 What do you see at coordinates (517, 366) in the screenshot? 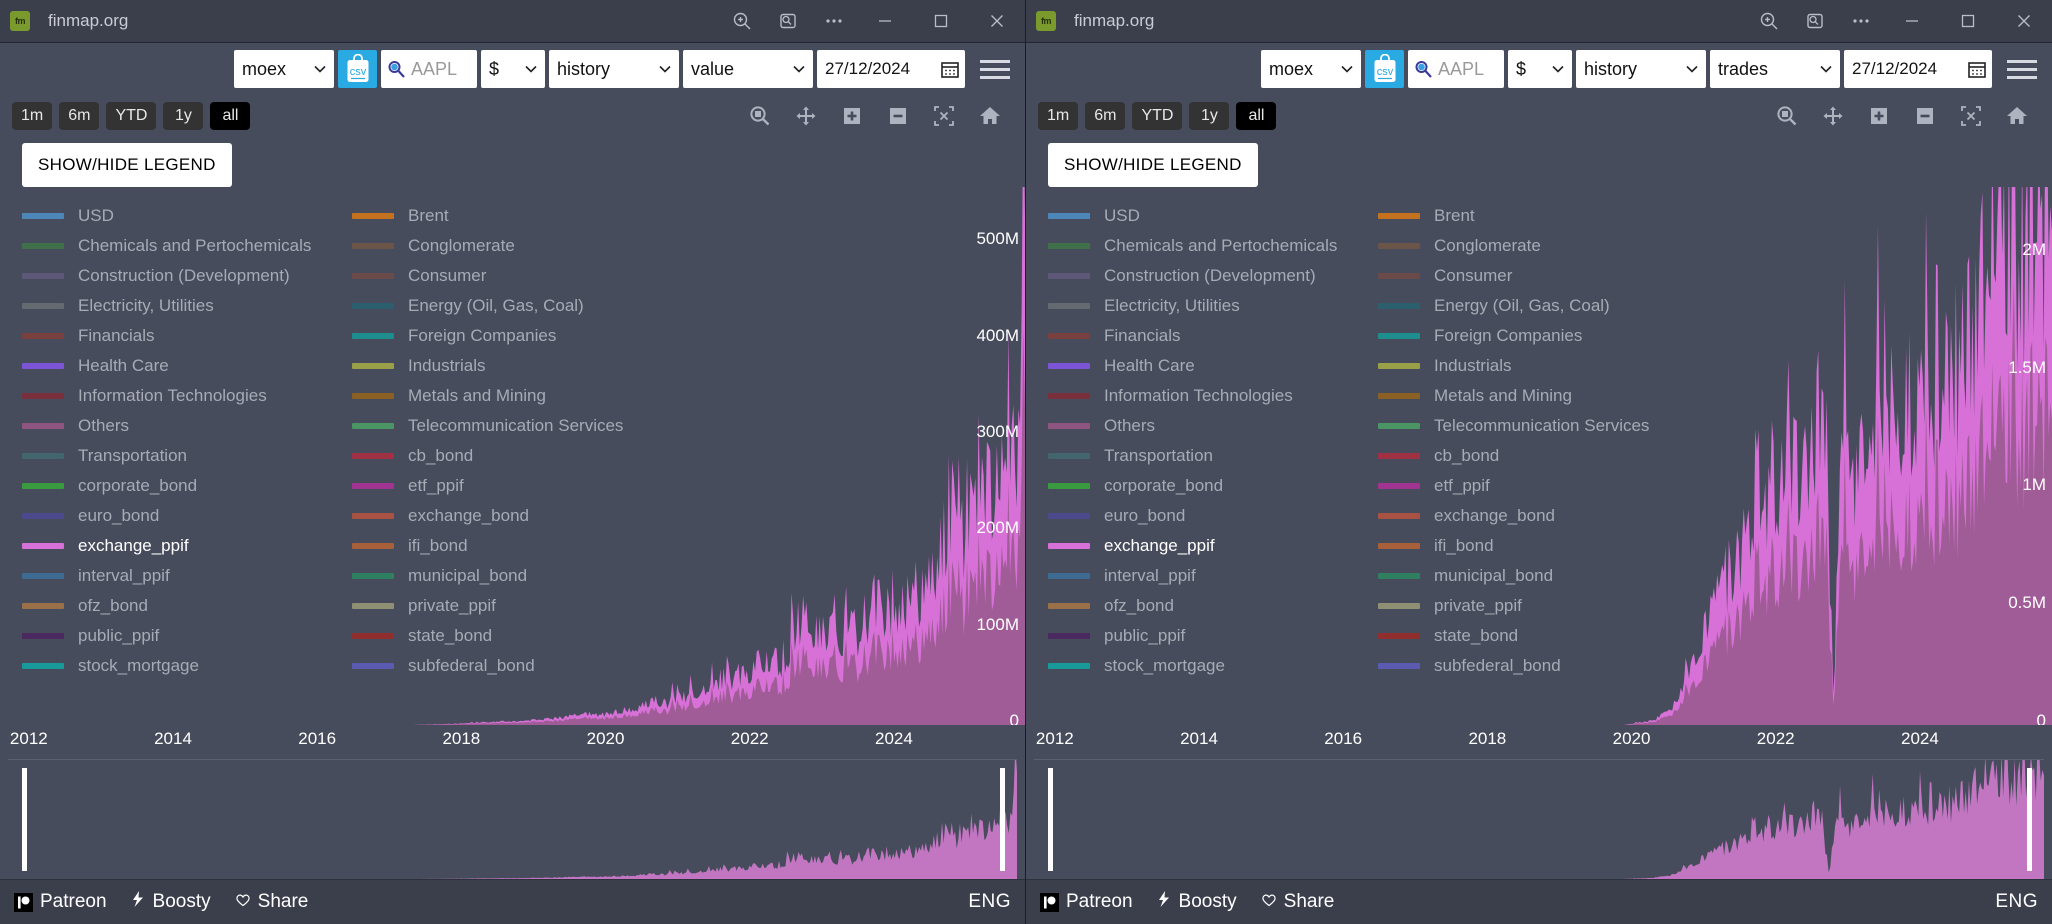
I see `legend-item: Industrials` at bounding box center [517, 366].